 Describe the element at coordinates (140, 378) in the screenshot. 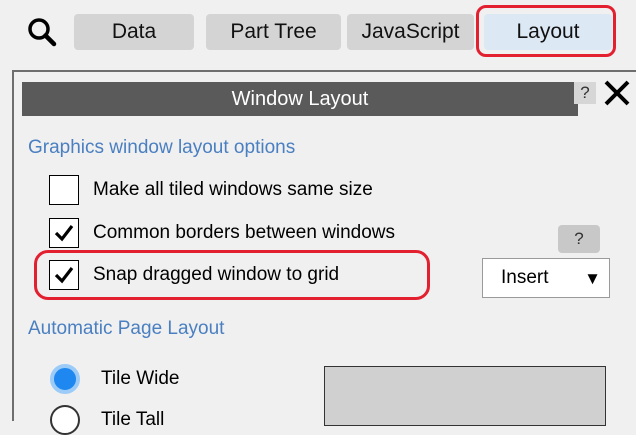

I see `label-tile-wide: Tile Wide` at that location.